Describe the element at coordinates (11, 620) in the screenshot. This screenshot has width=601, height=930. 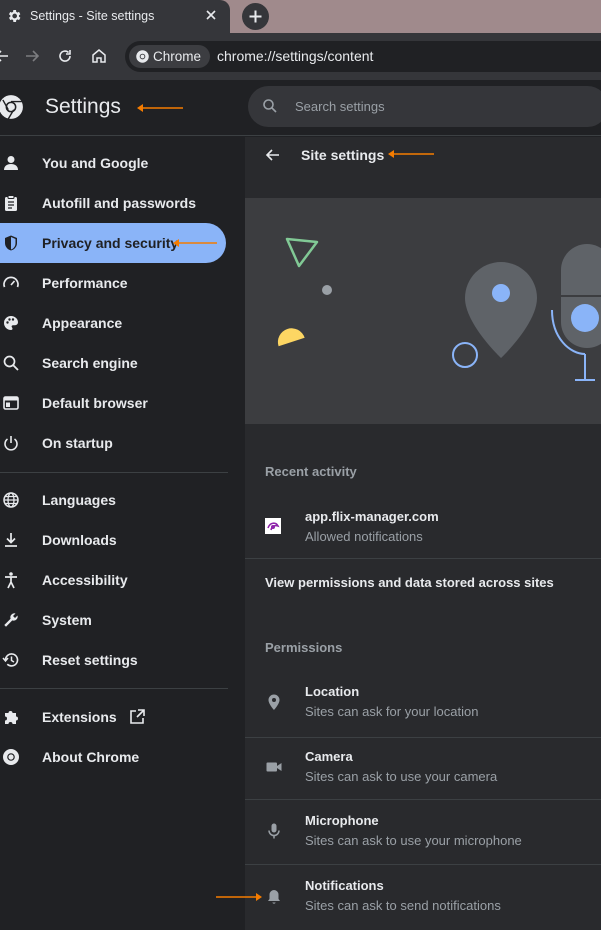
I see `wrench-icon` at that location.